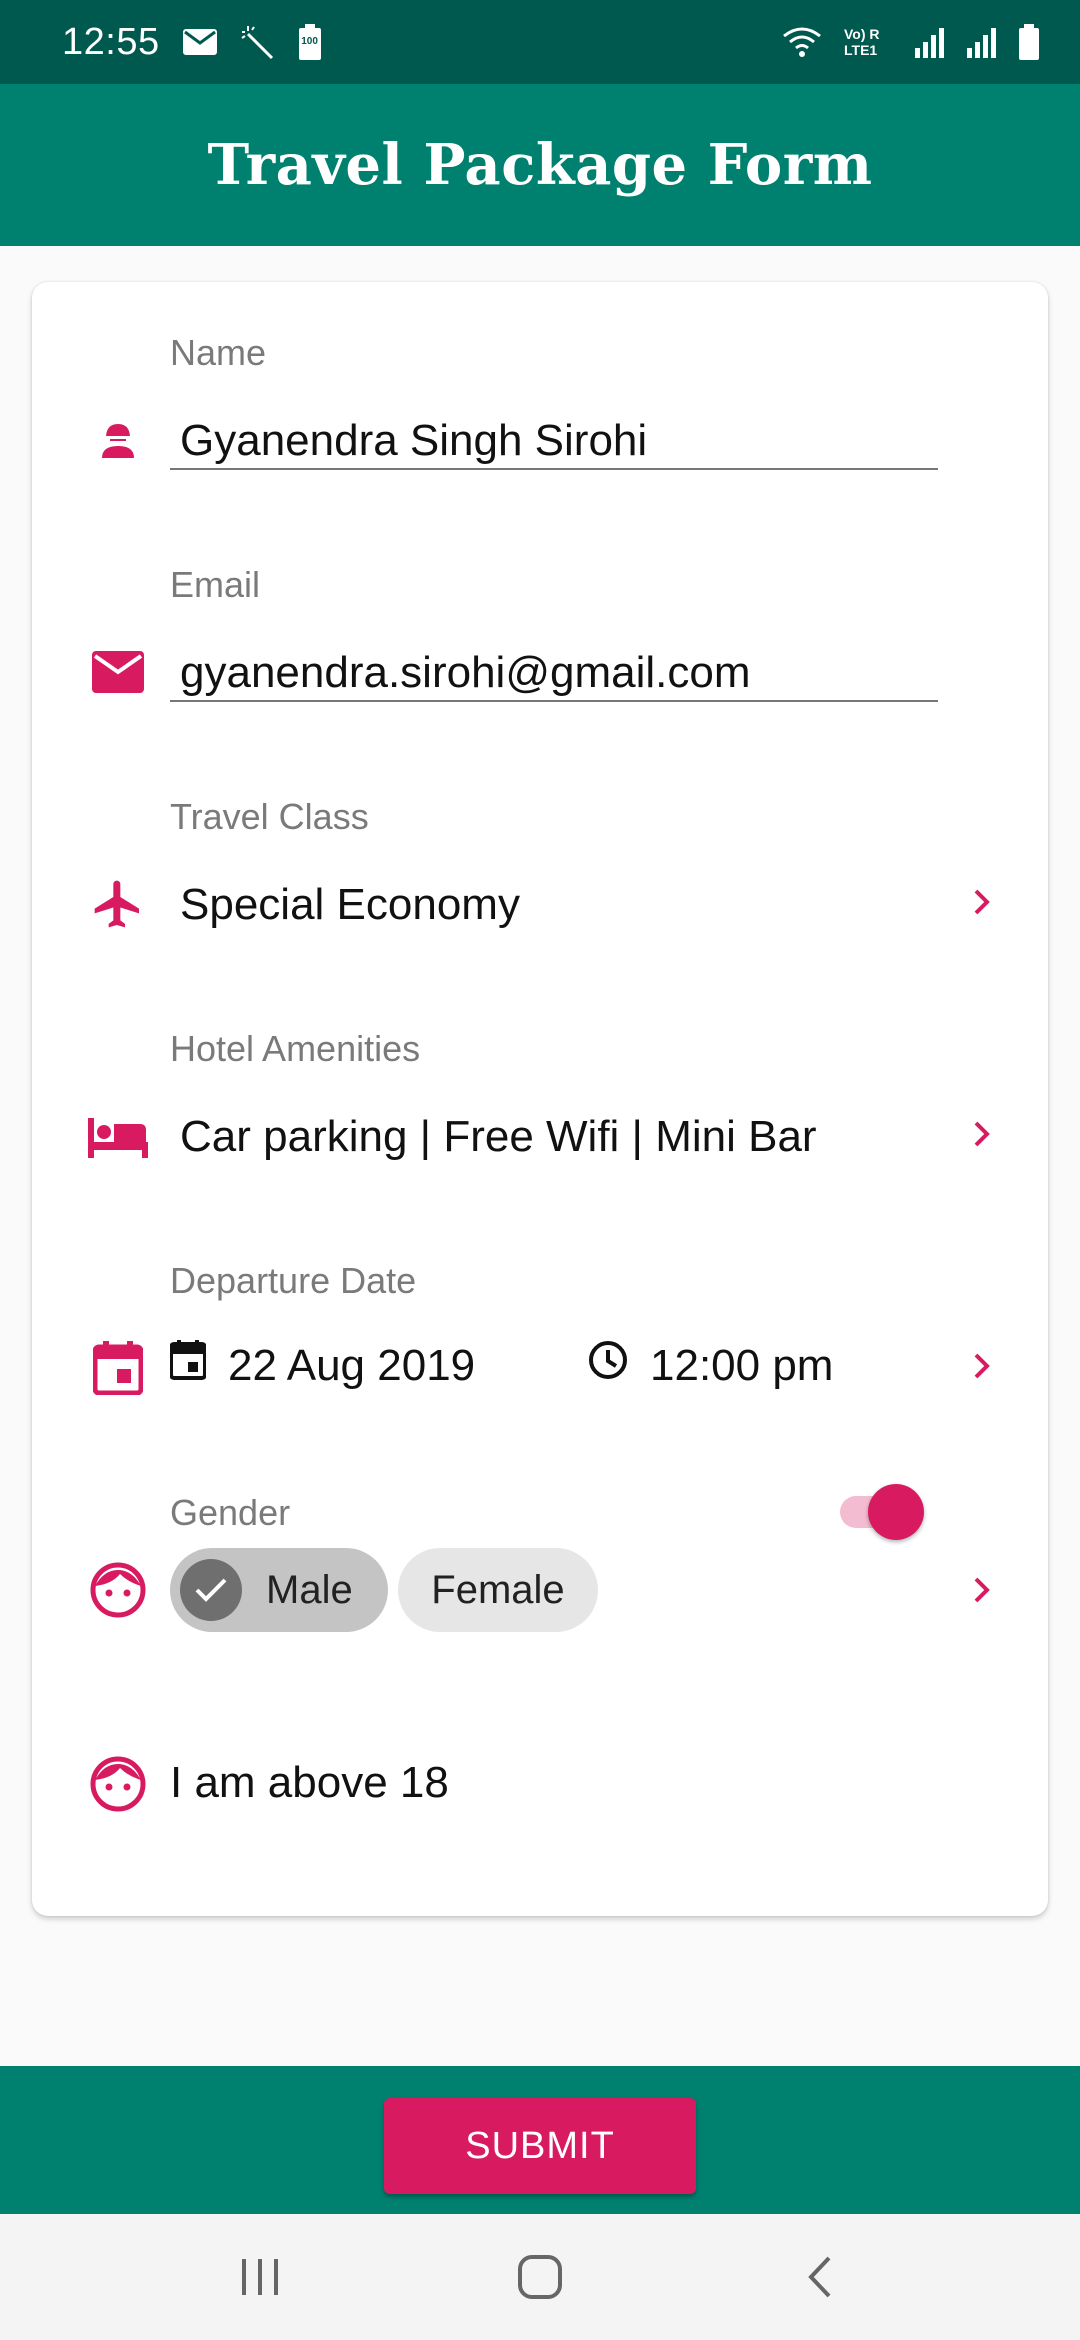 The image size is (1080, 2340). What do you see at coordinates (118, 1368) in the screenshot?
I see `calendar-icon` at bounding box center [118, 1368].